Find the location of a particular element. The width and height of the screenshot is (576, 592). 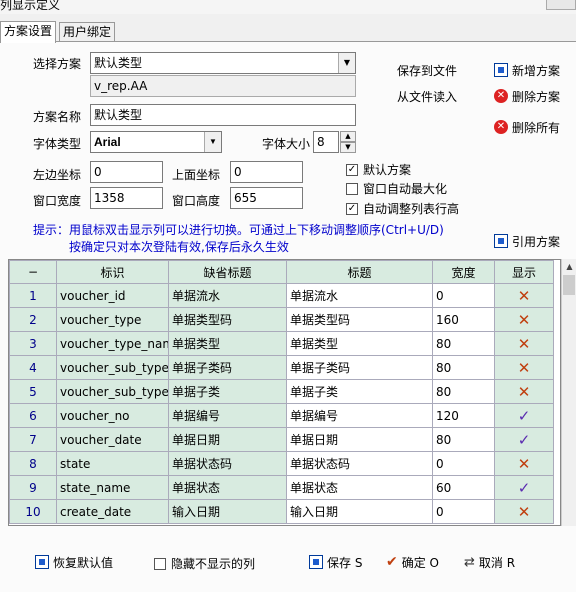

delete-all-button: ✕ 删除所有 is located at coordinates (527, 127).